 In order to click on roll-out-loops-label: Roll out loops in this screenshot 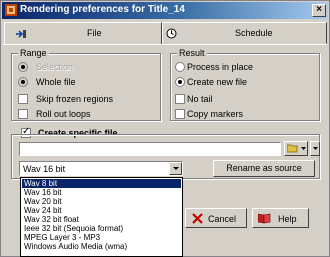, I will do `click(63, 114)`.